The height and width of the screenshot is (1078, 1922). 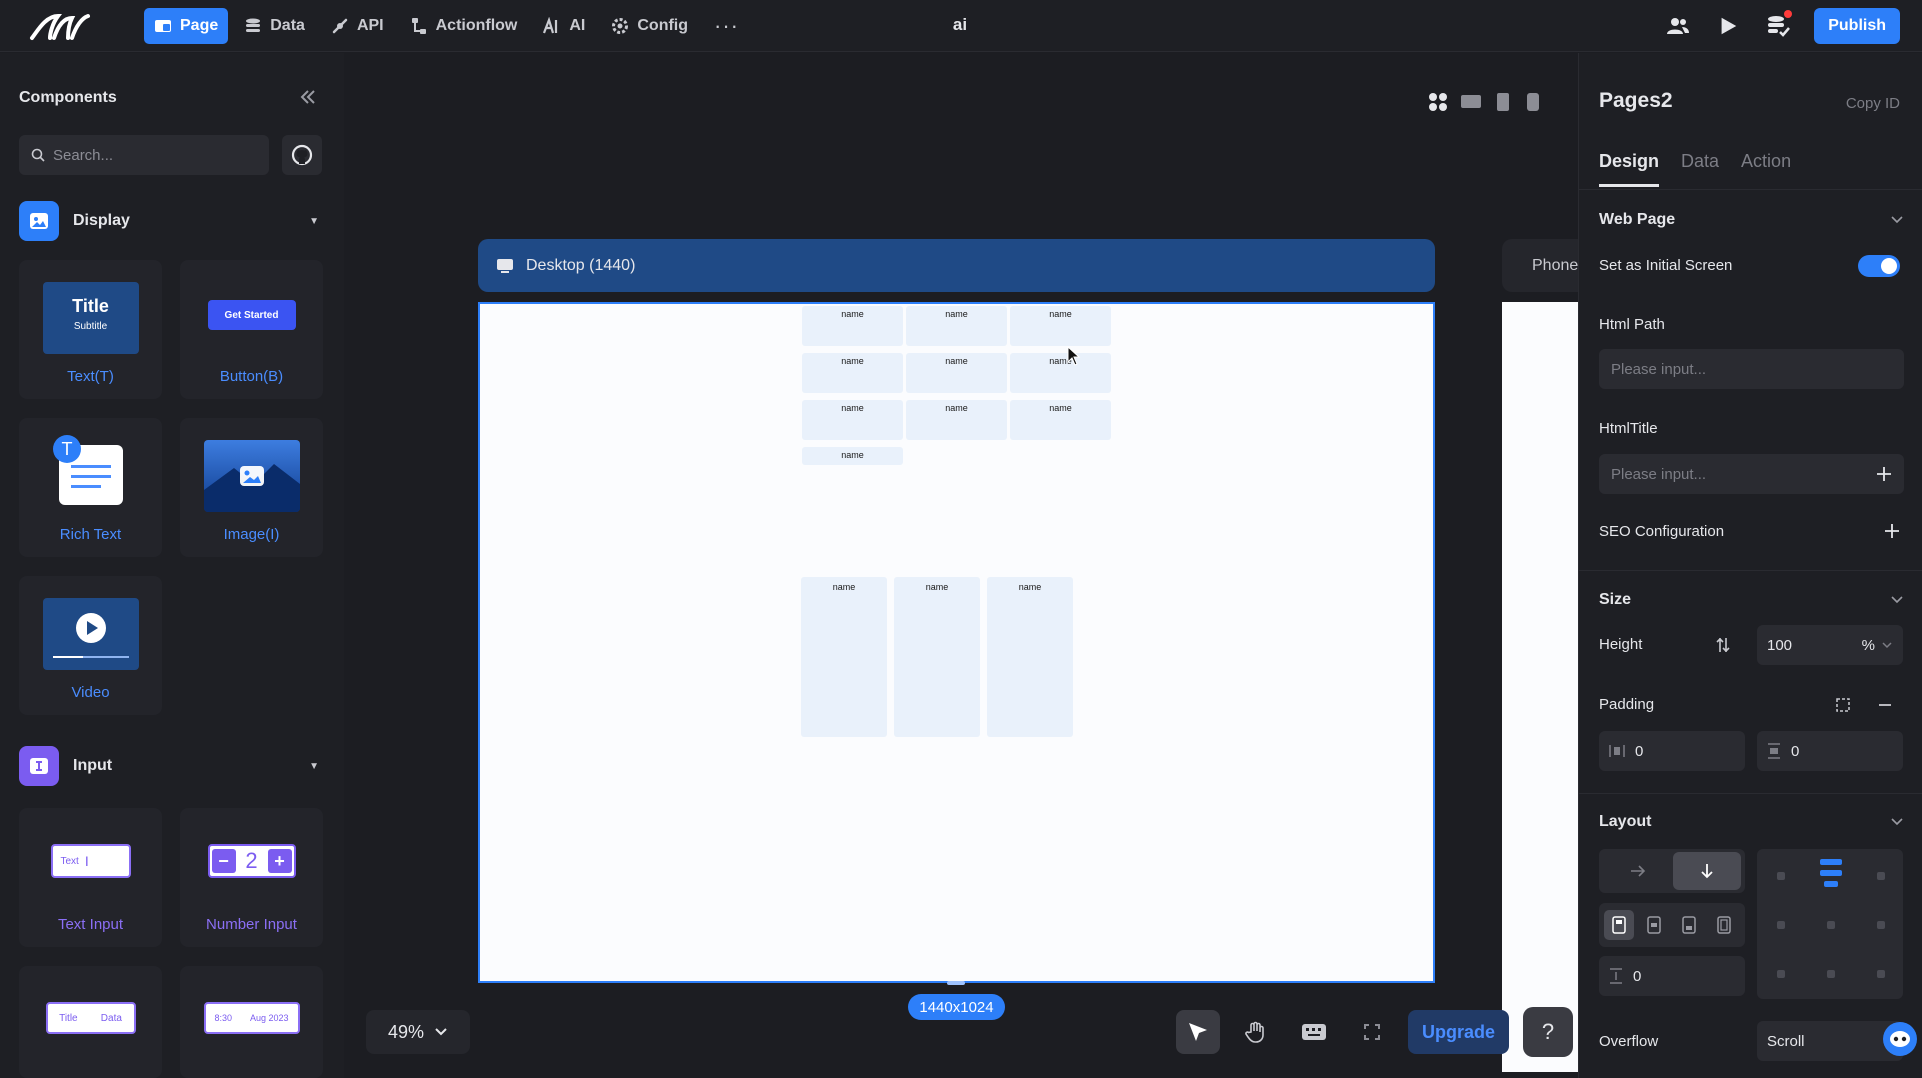 What do you see at coordinates (1540, 687) in the screenshot?
I see `phone-frame` at bounding box center [1540, 687].